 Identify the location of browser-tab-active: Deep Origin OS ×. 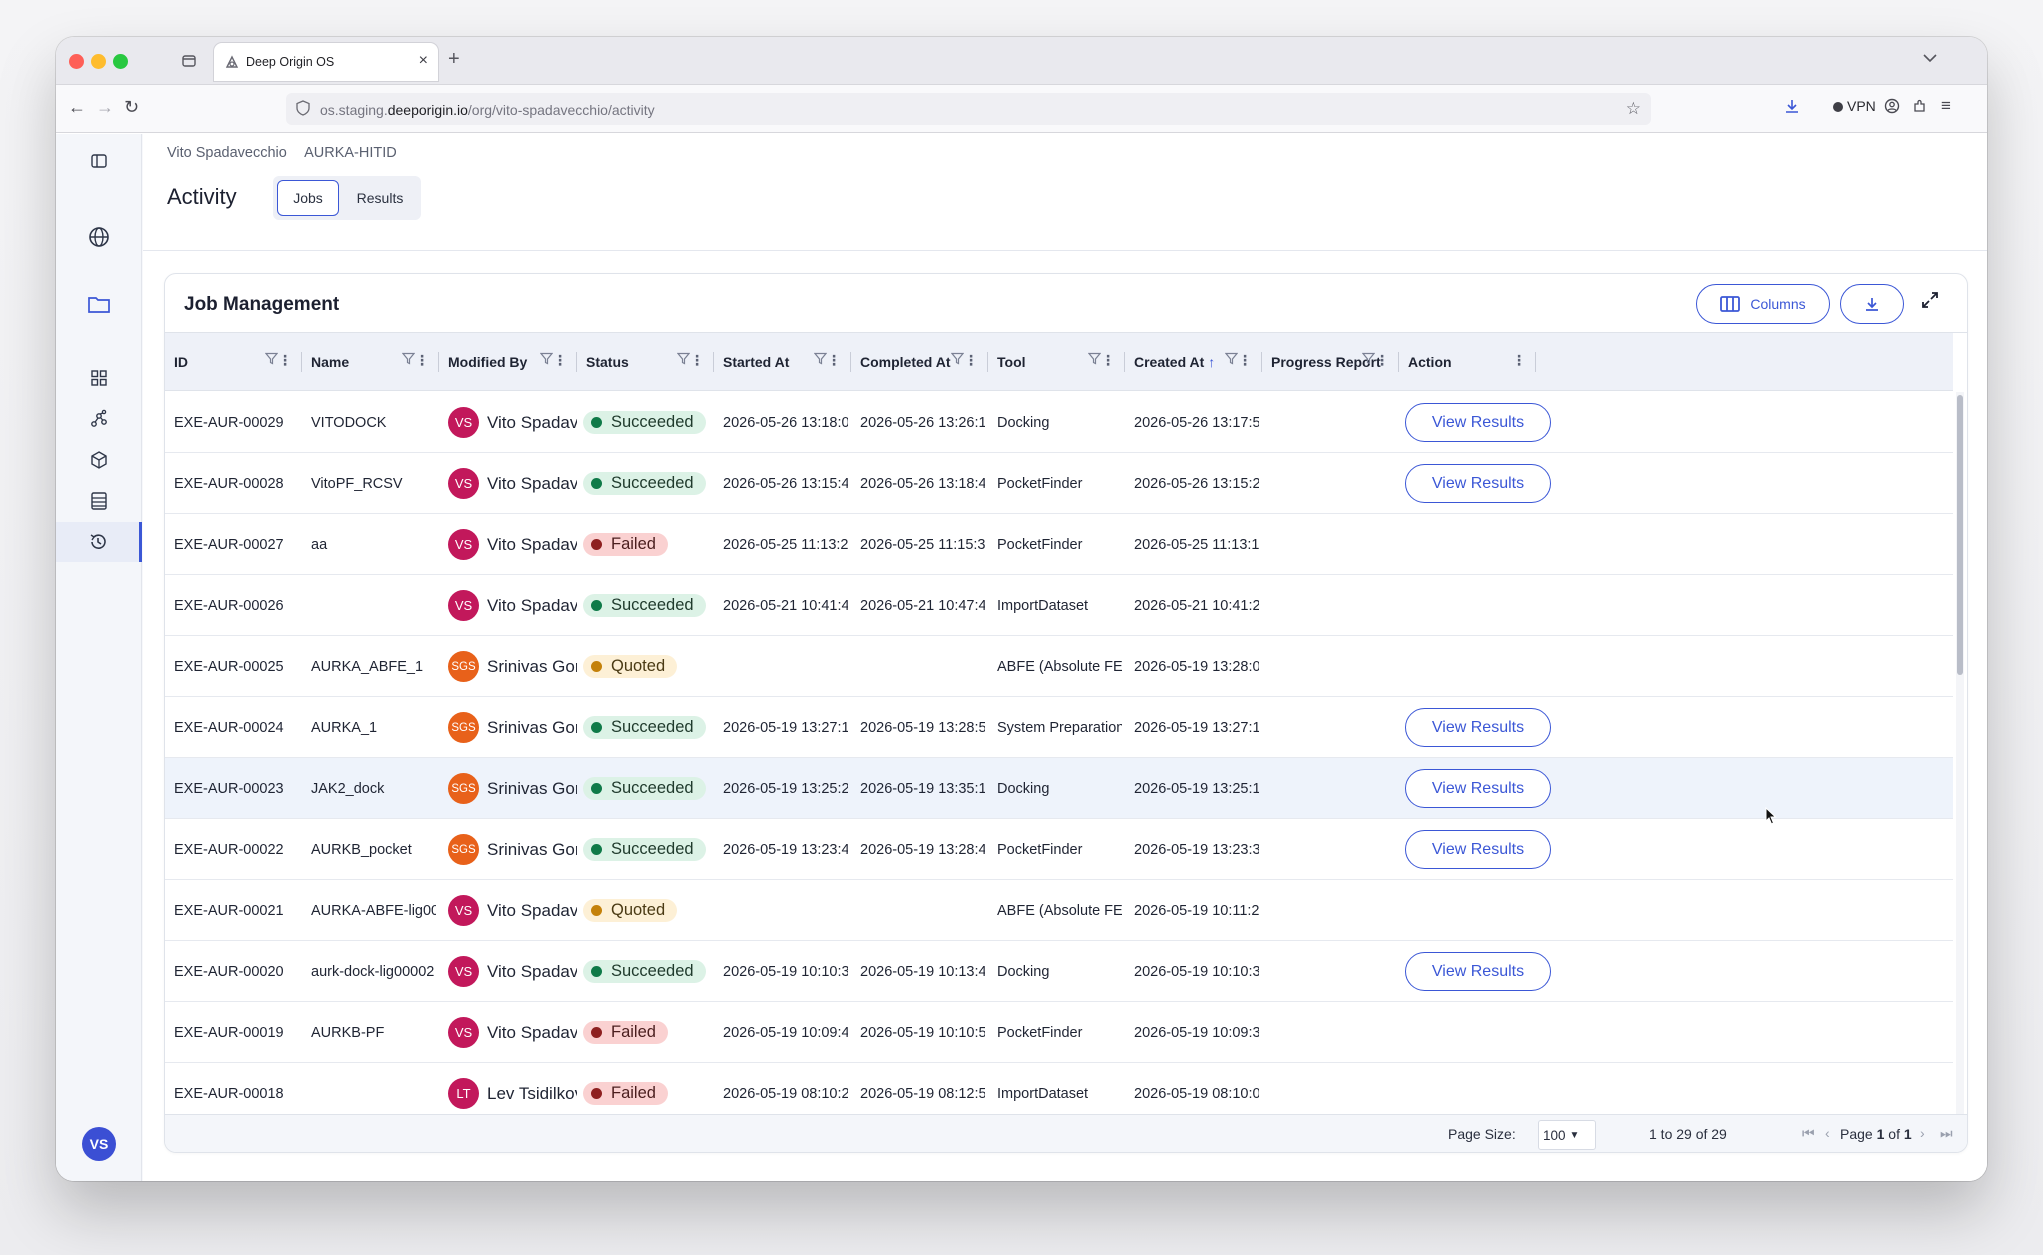
(326, 62).